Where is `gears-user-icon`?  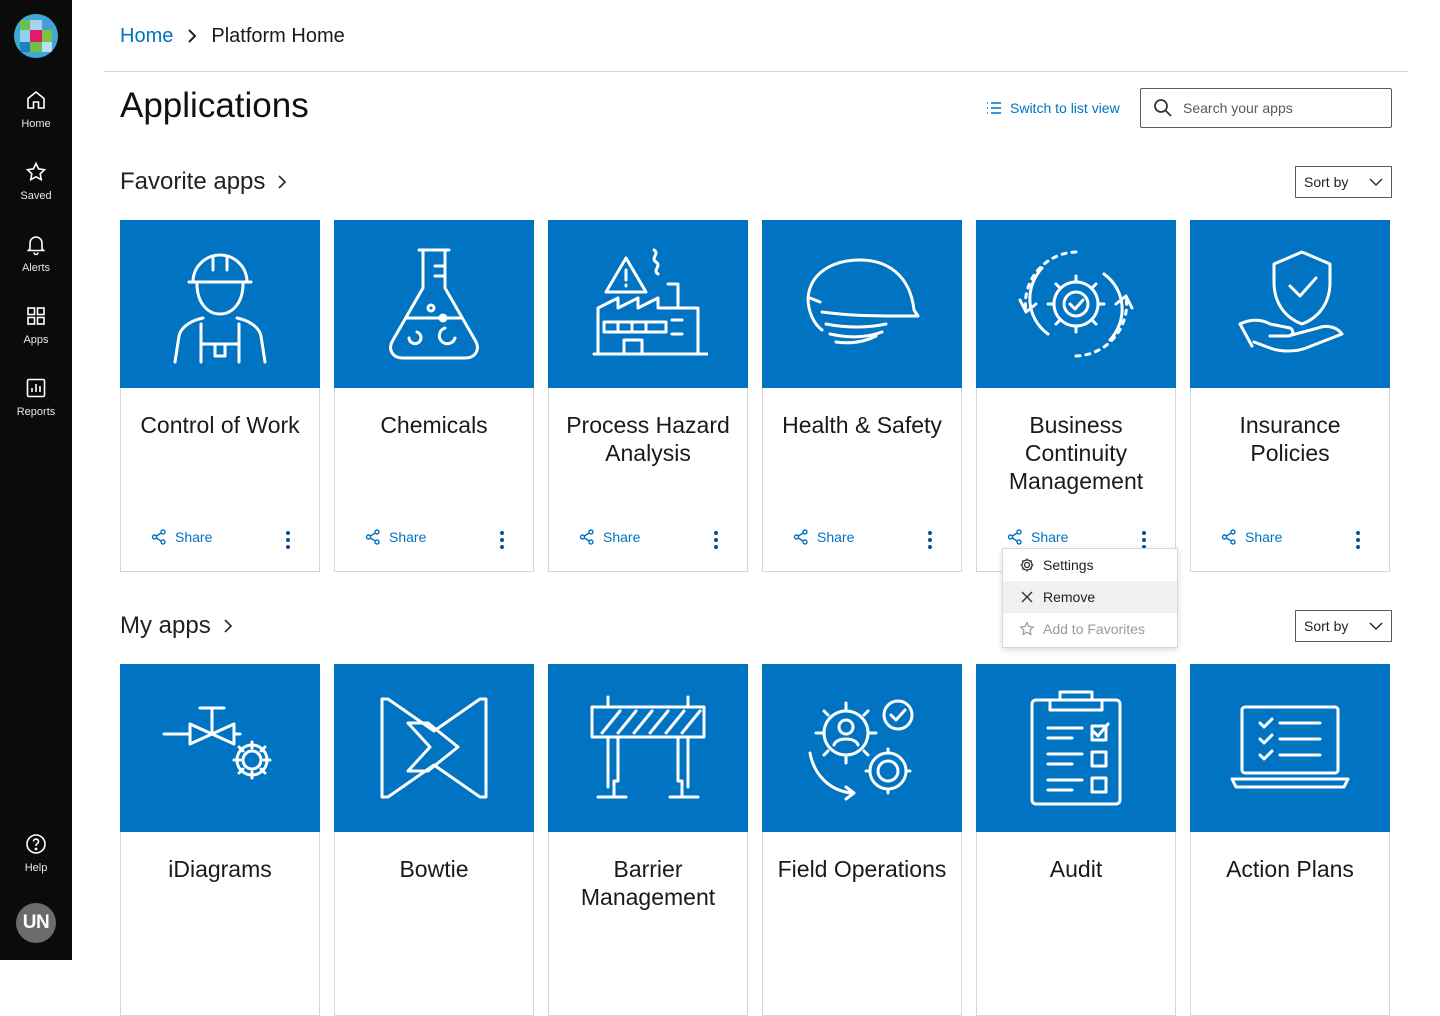
gears-user-icon is located at coordinates (861, 750).